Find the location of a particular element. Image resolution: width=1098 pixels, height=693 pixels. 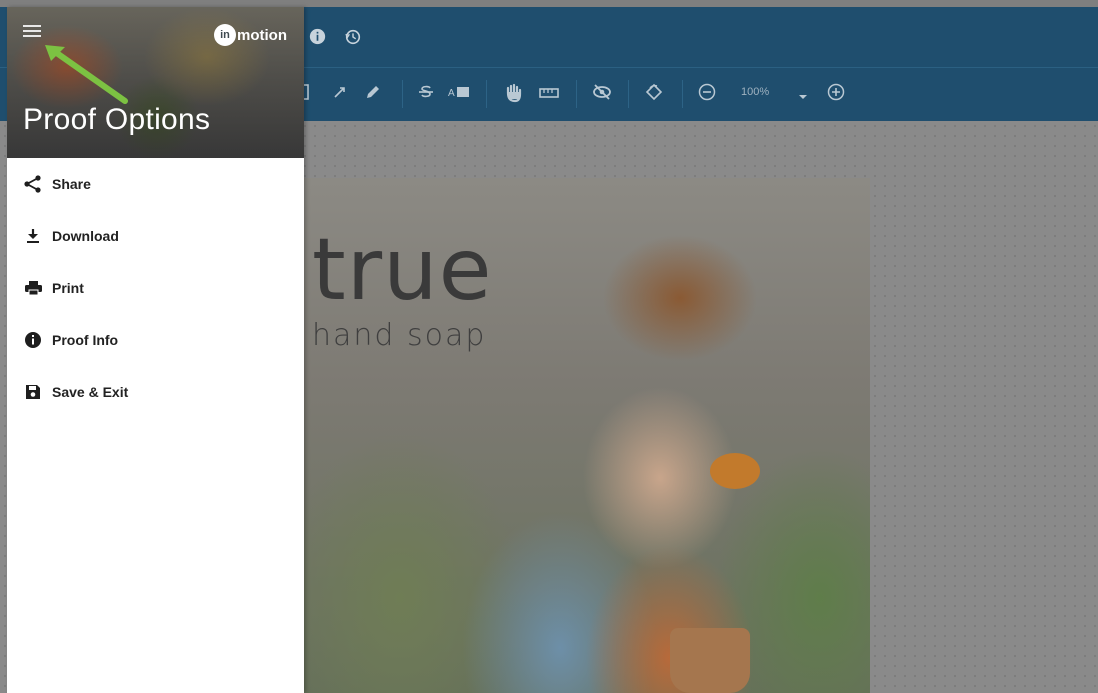

ruler-icon is located at coordinates (549, 94).